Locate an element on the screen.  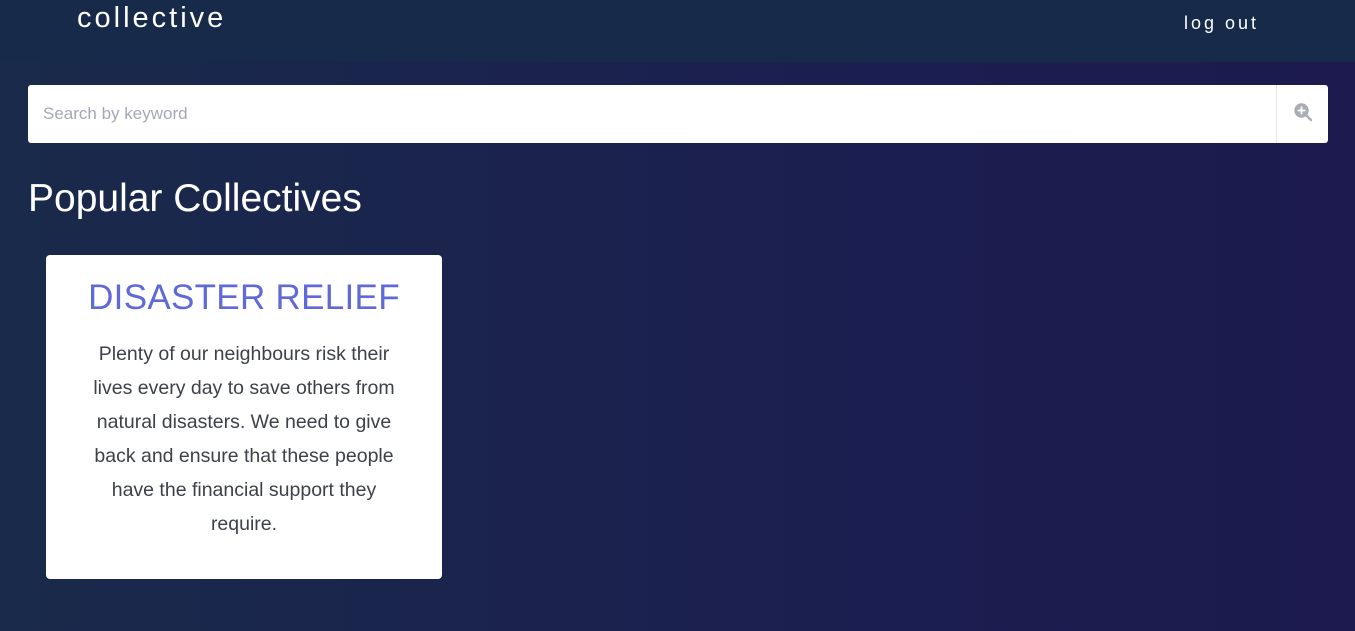
section-title: Popular Collectives is located at coordinates (195, 198).